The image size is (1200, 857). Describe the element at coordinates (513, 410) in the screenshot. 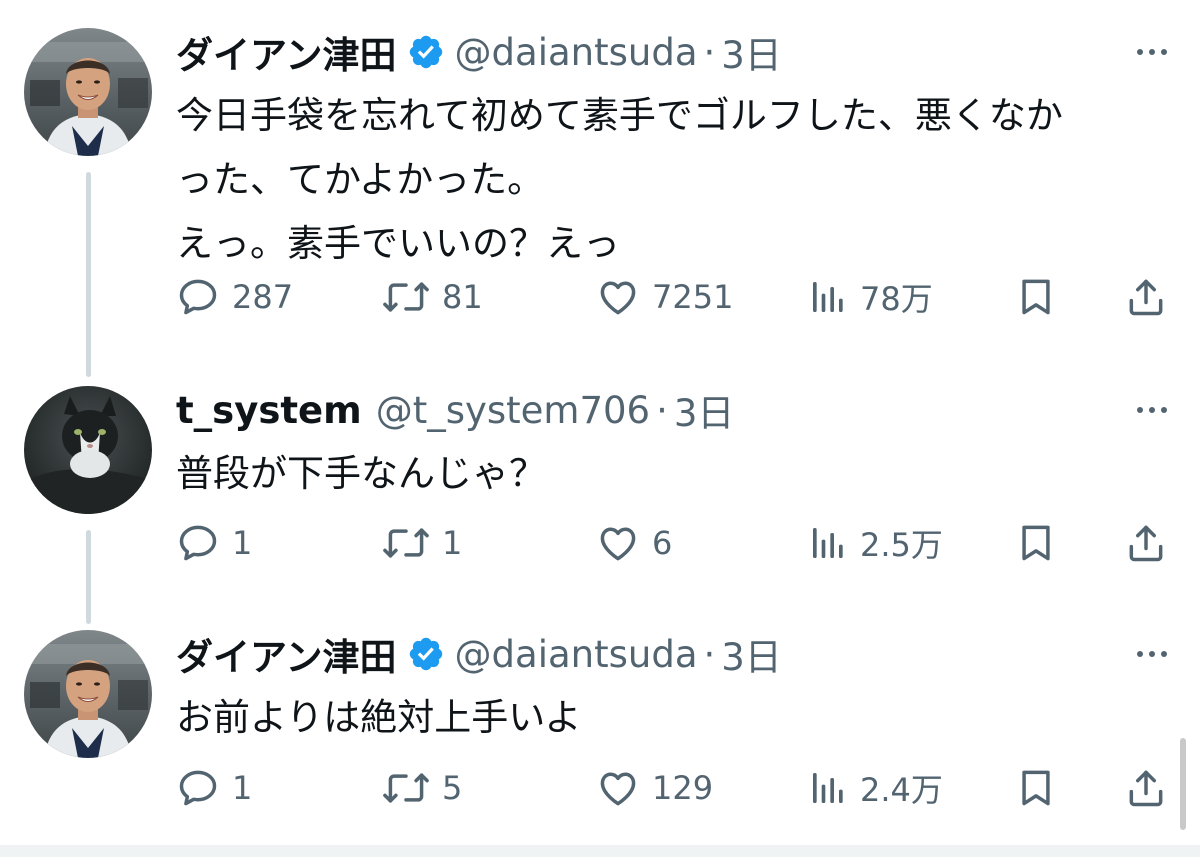

I see `author-handle: @t_system706` at that location.